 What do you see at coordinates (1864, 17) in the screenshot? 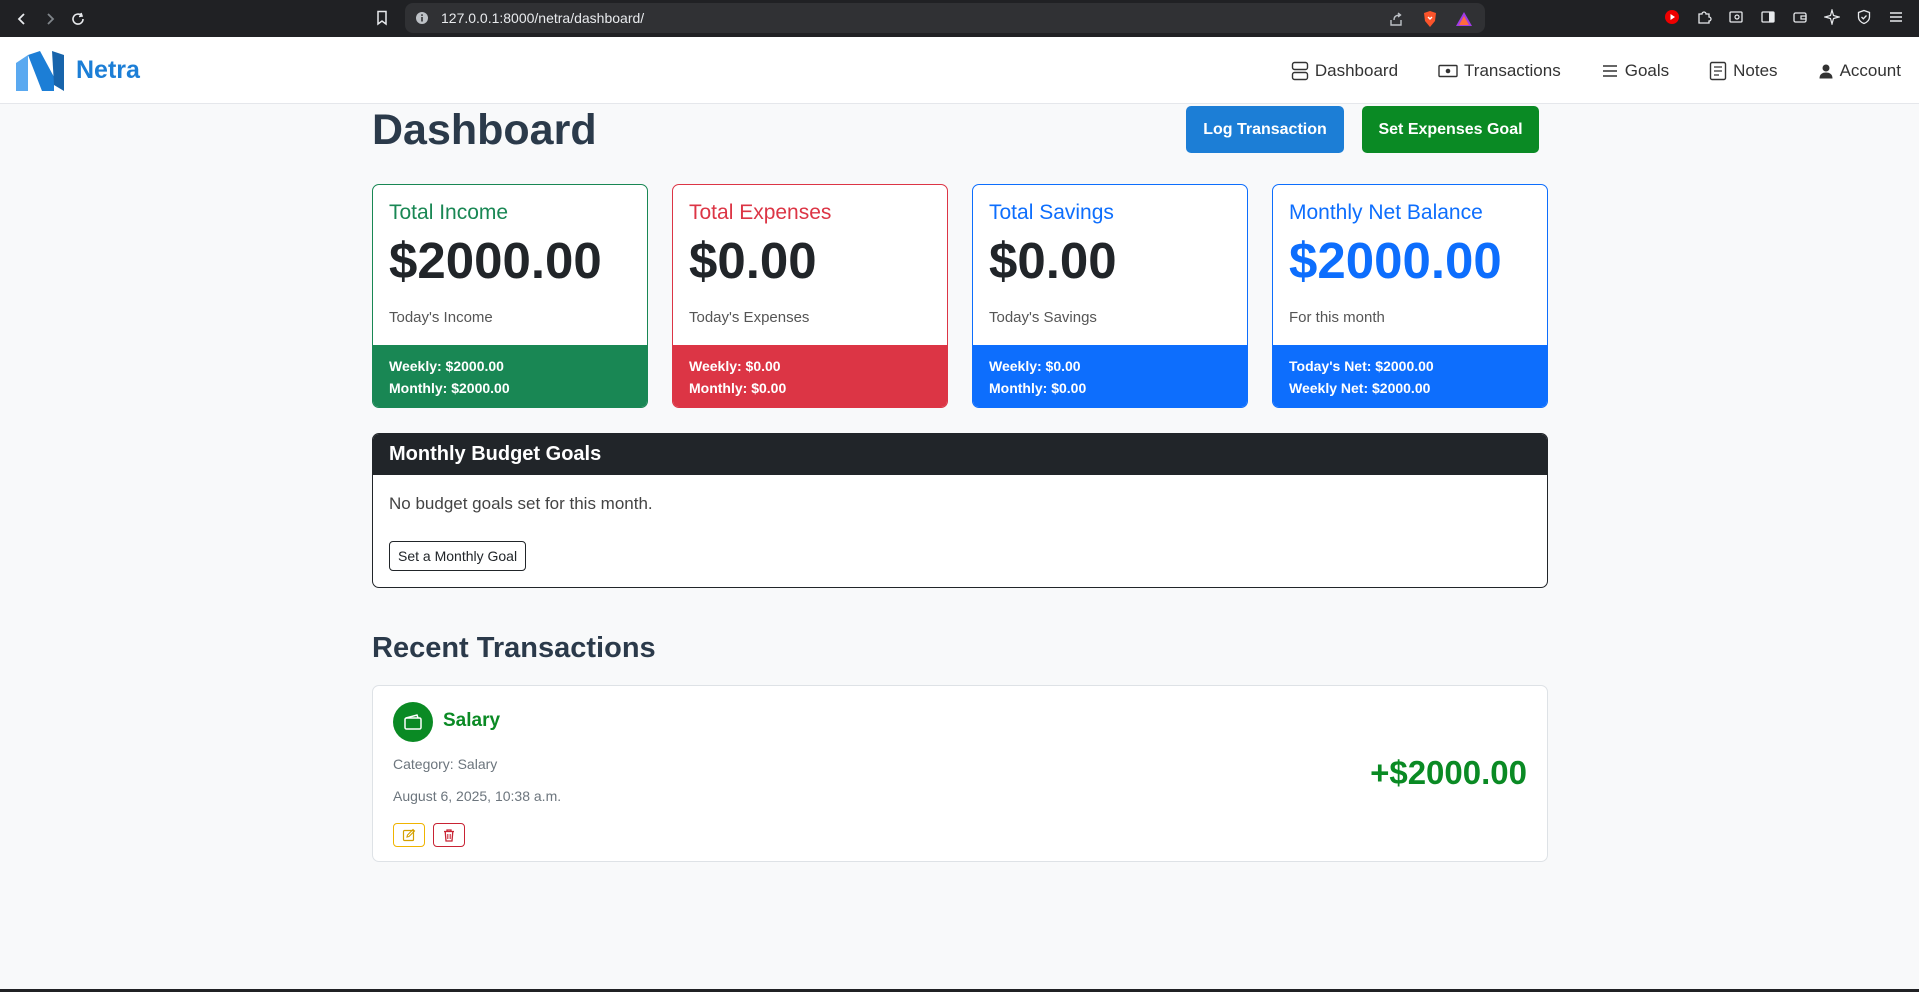
I see `vpn-shield-icon` at bounding box center [1864, 17].